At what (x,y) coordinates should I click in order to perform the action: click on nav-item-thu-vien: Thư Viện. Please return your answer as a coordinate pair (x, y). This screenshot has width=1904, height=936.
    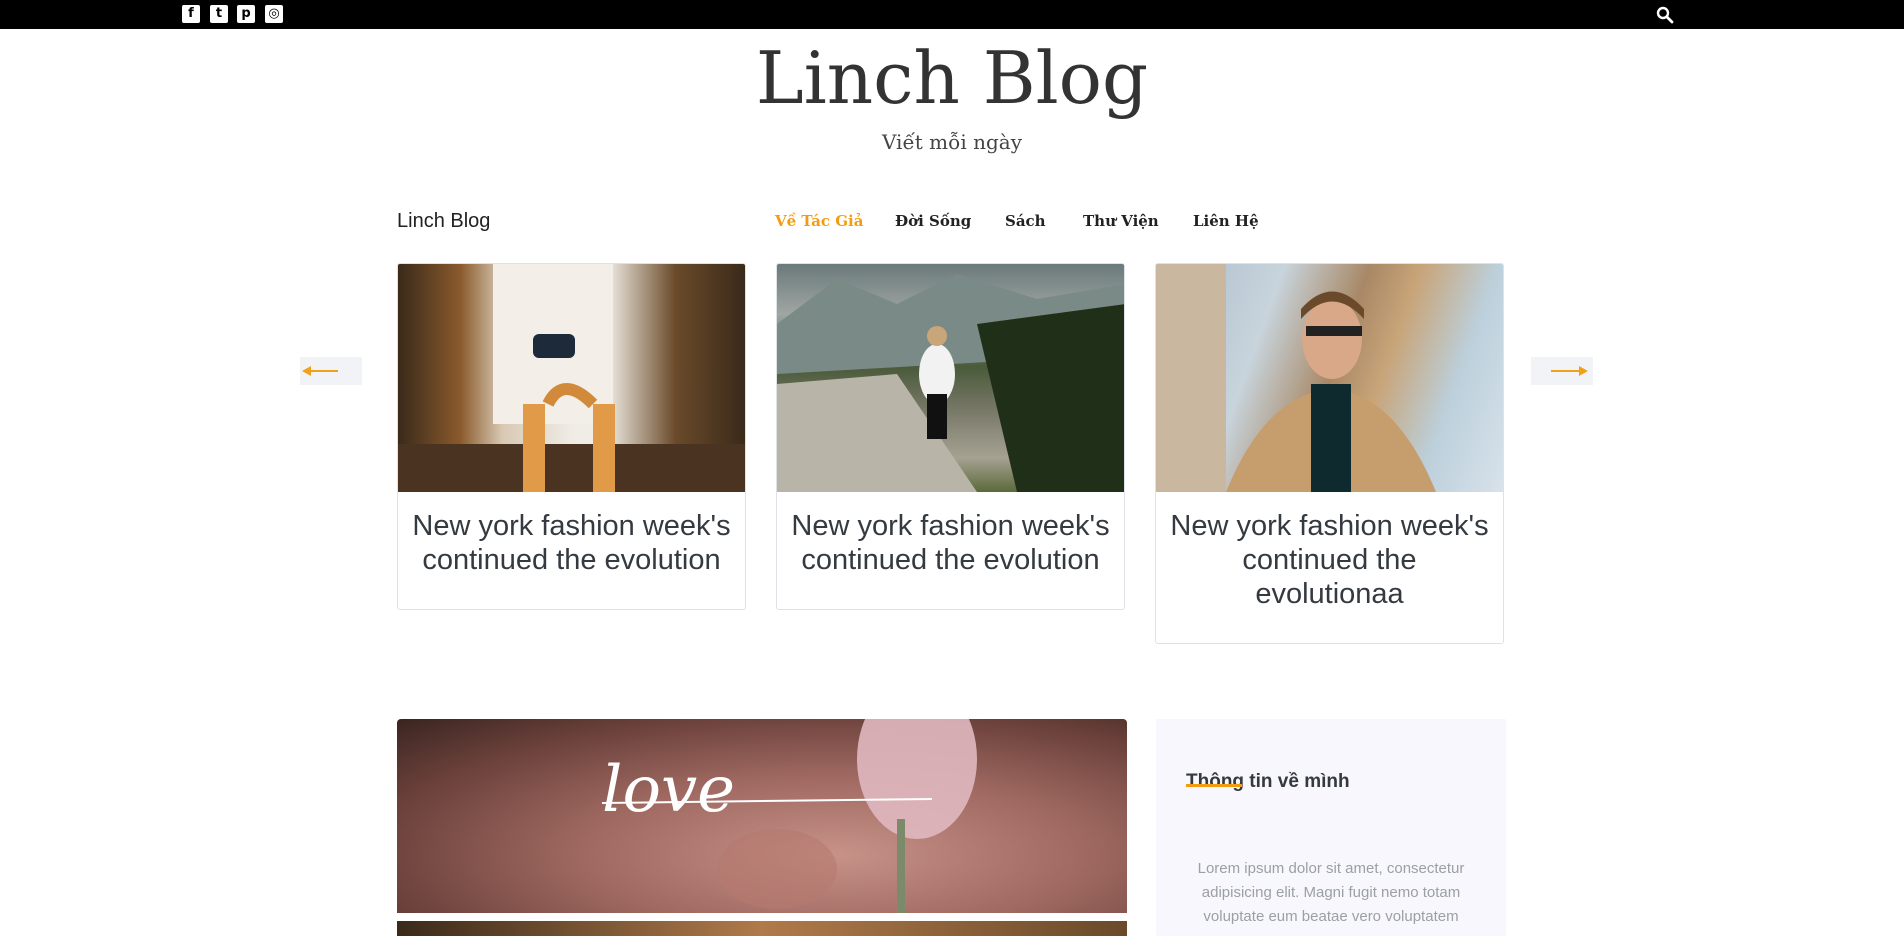
    Looking at the image, I should click on (1121, 221).